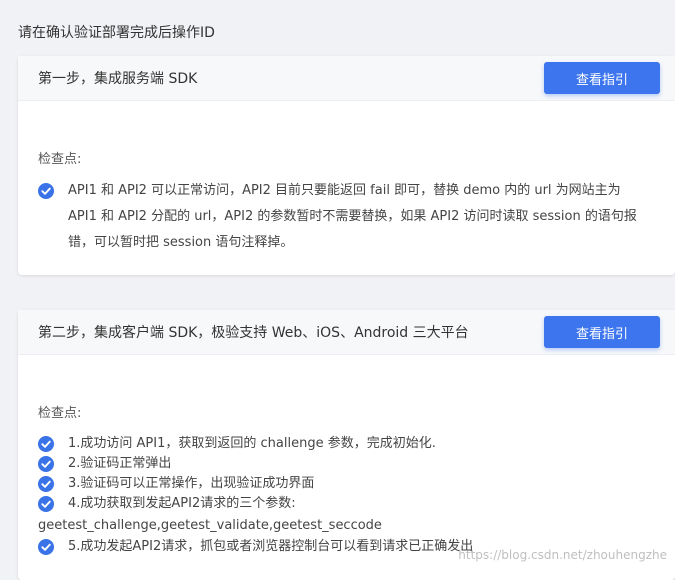  Describe the element at coordinates (60, 413) in the screenshot. I see `step-2-check-label: 检查点:` at that location.